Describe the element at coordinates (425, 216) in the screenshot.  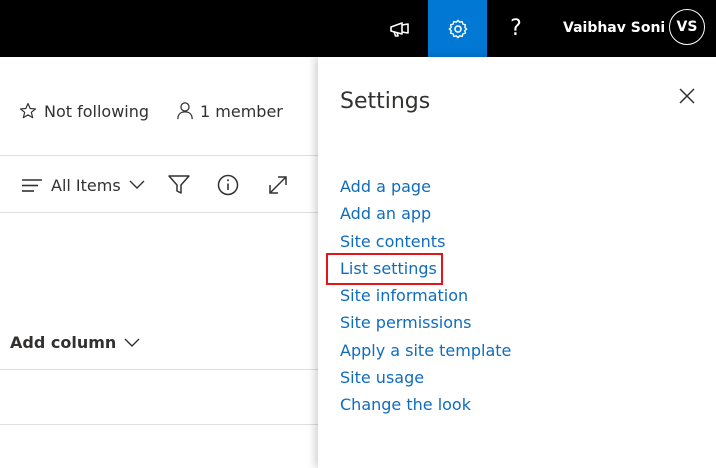
I see `settings-link-add-app: Add an app` at that location.